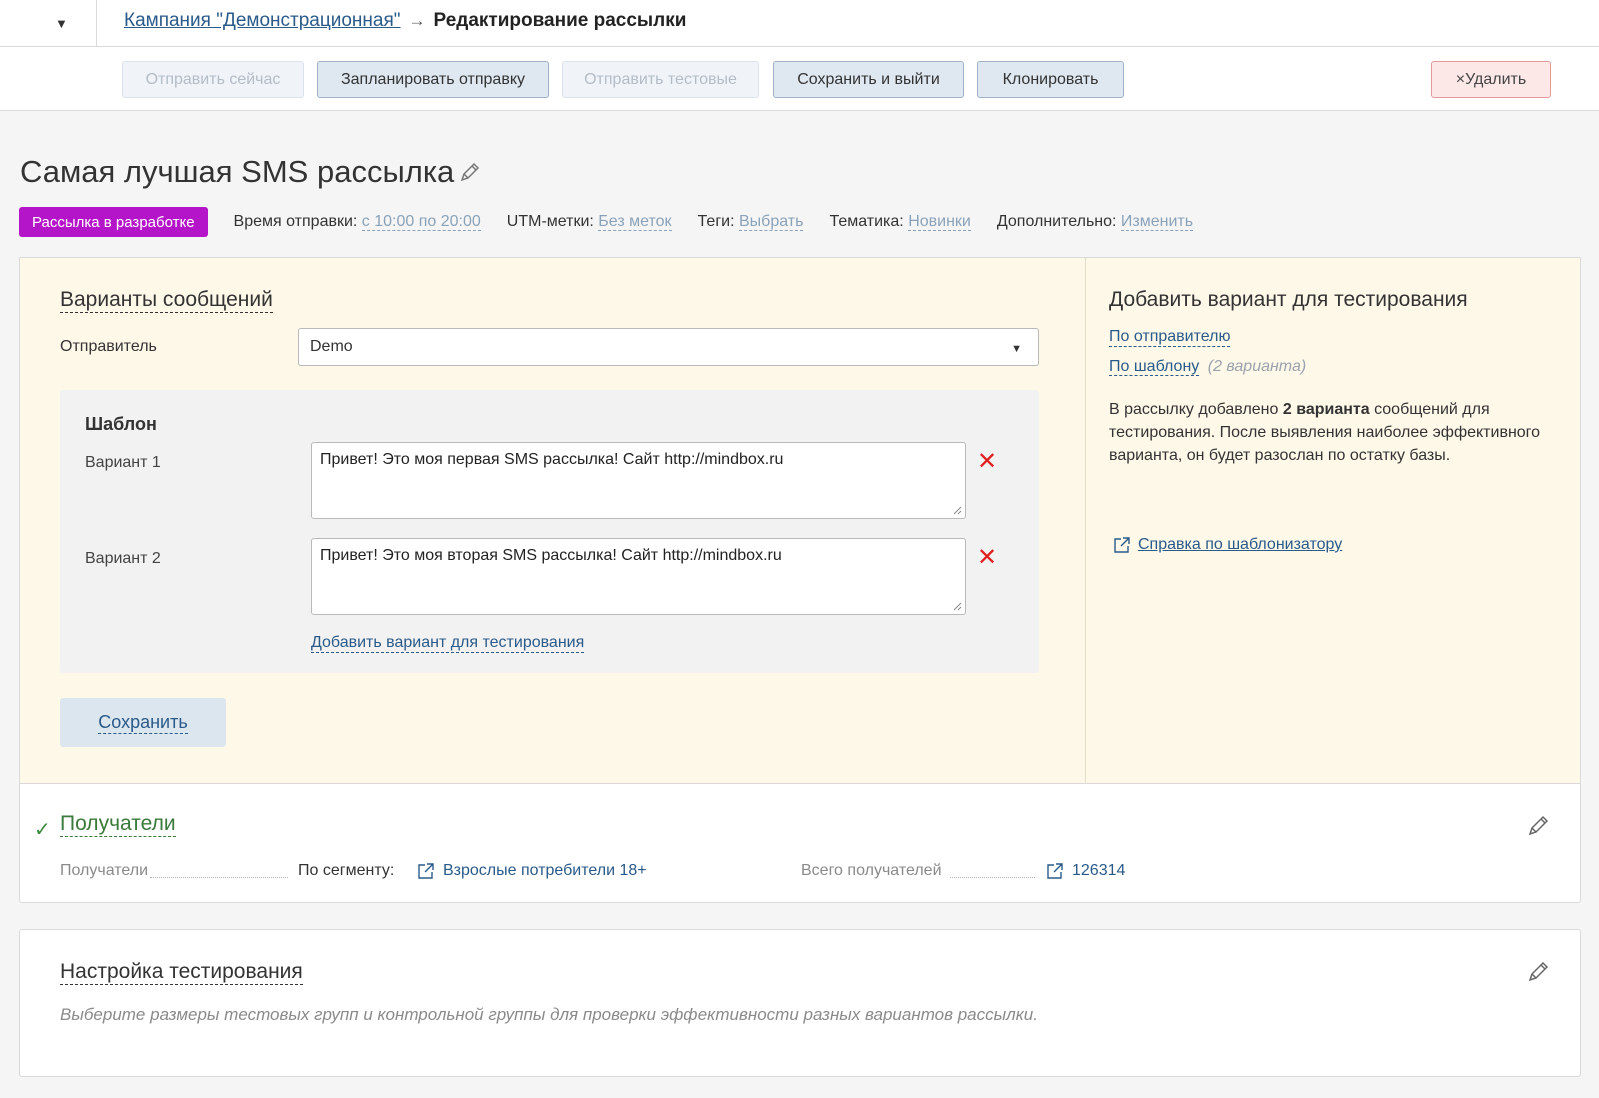 The width and height of the screenshot is (1599, 1098). Describe the element at coordinates (771, 222) in the screenshot. I see `tags-link: Выбрать` at that location.